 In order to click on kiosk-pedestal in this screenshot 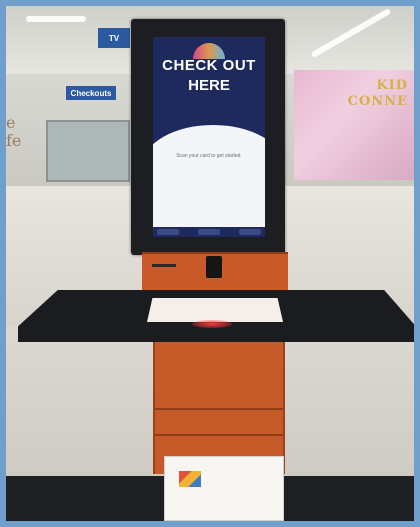, I will do `click(219, 408)`.